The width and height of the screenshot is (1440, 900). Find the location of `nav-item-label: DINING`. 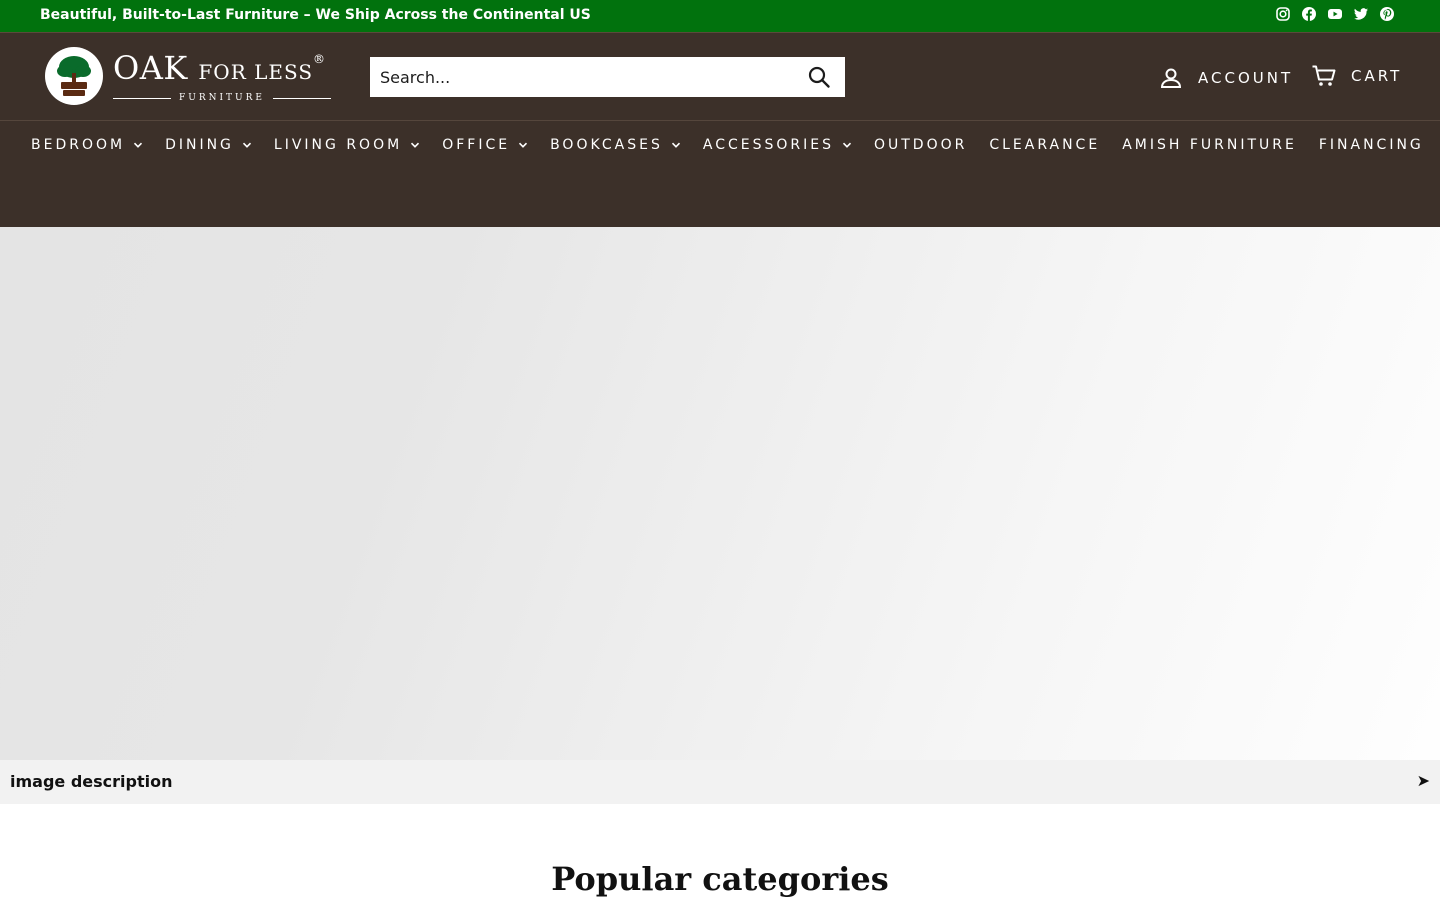

nav-item-label: DINING is located at coordinates (199, 145).